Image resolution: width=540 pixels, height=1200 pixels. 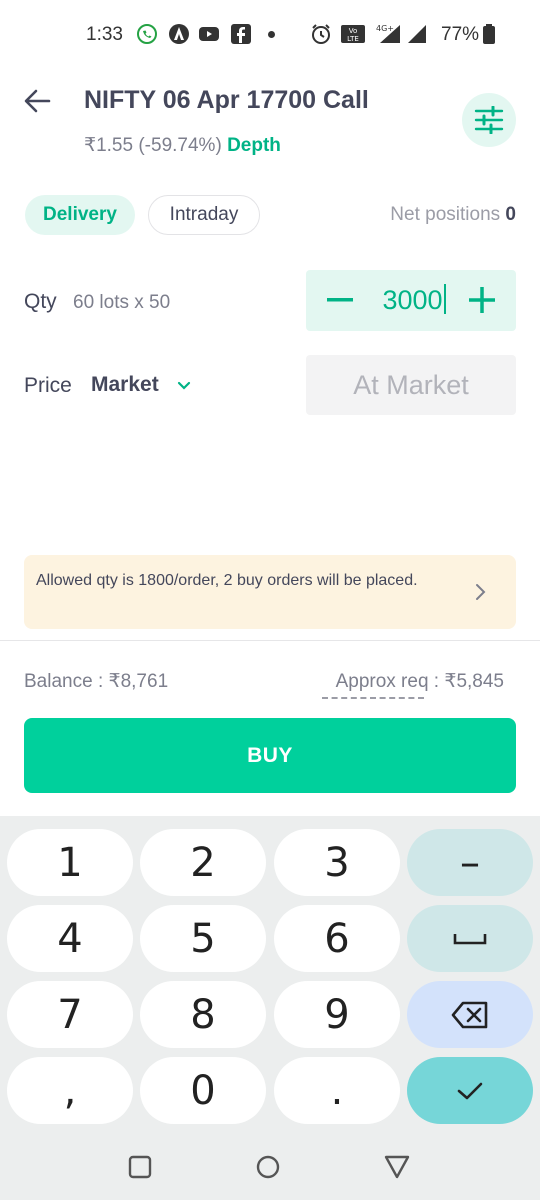 I want to click on order-settings-button, so click(x=489, y=120).